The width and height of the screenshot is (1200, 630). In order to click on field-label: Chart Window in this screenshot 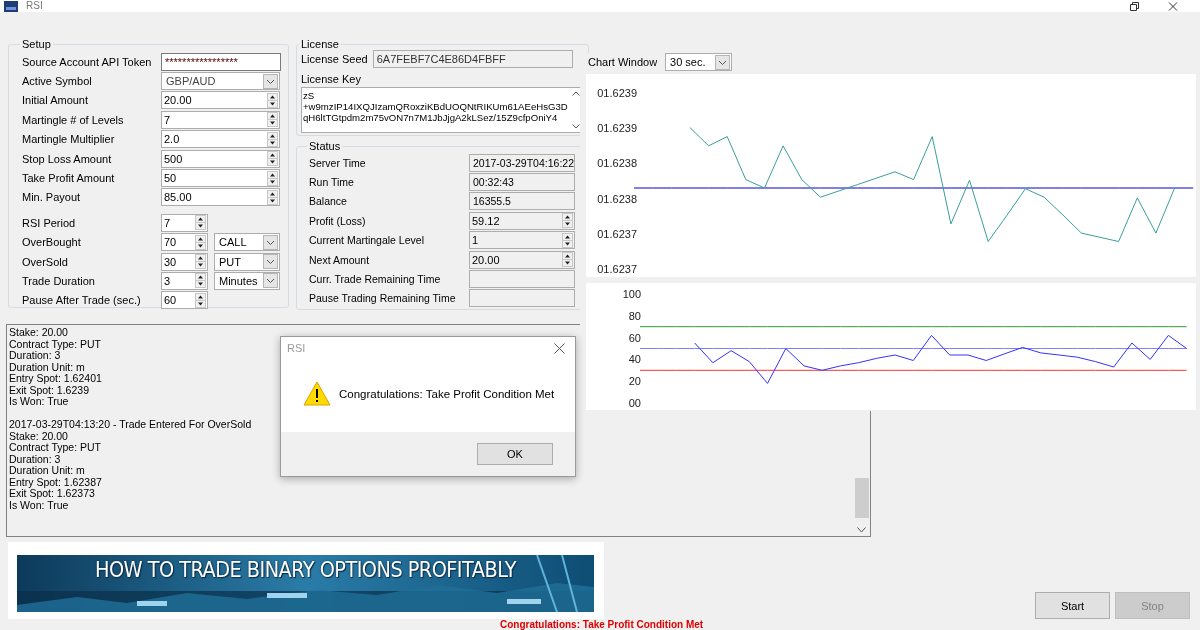, I will do `click(623, 62)`.